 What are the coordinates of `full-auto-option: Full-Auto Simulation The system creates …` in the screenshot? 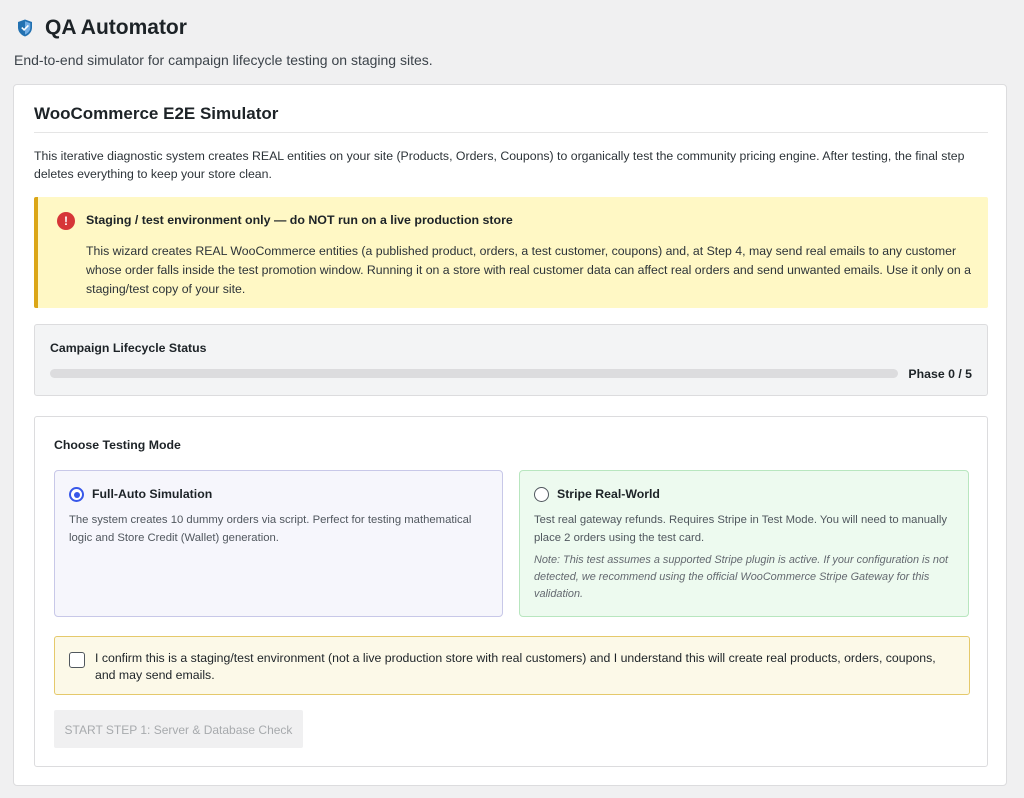 It's located at (278, 543).